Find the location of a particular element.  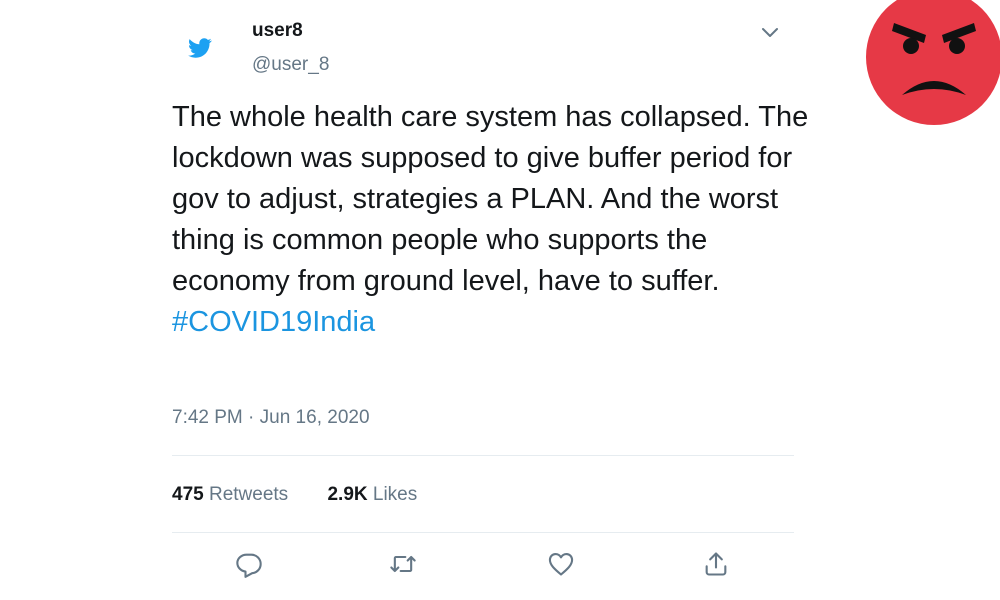

engagement-stats: 475 Retweets 2.9K Likes is located at coordinates (294, 495).